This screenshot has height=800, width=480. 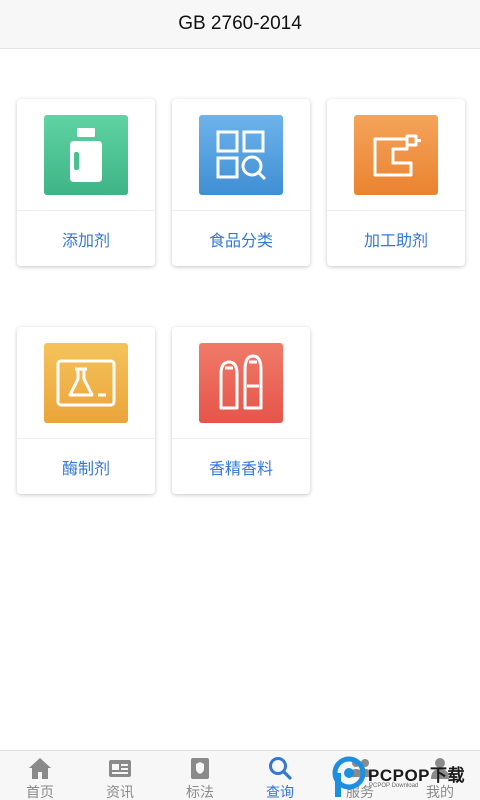 What do you see at coordinates (85, 240) in the screenshot?
I see `category-label: 添加剂` at bounding box center [85, 240].